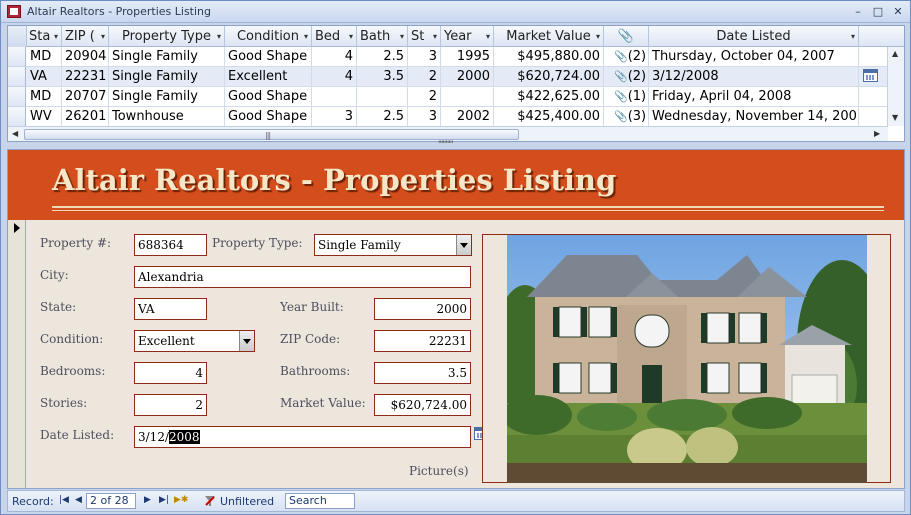  I want to click on table-cell-value: $425,400.00, so click(549, 117).